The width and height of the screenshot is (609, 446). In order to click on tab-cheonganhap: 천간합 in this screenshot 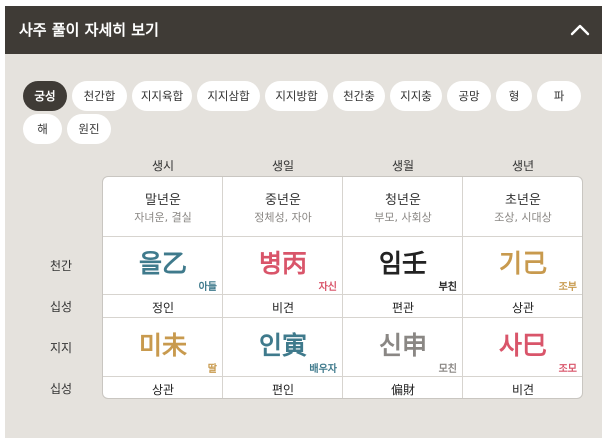, I will do `click(99, 96)`.